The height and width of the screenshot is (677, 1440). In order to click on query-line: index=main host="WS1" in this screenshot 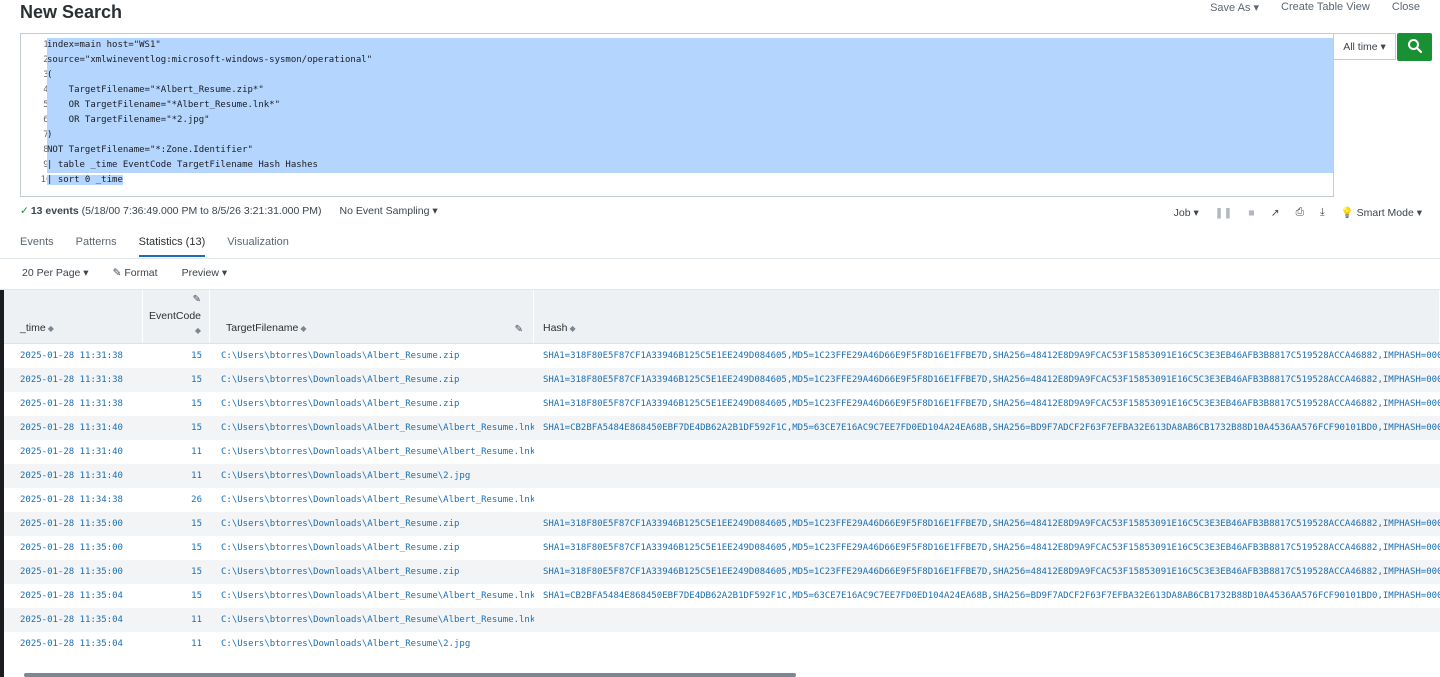, I will do `click(690, 45)`.